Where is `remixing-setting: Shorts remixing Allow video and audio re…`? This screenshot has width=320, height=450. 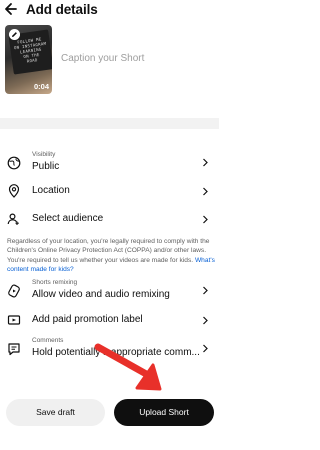
remixing-setting: Shorts remixing Allow video and audio re… is located at coordinates (109, 291).